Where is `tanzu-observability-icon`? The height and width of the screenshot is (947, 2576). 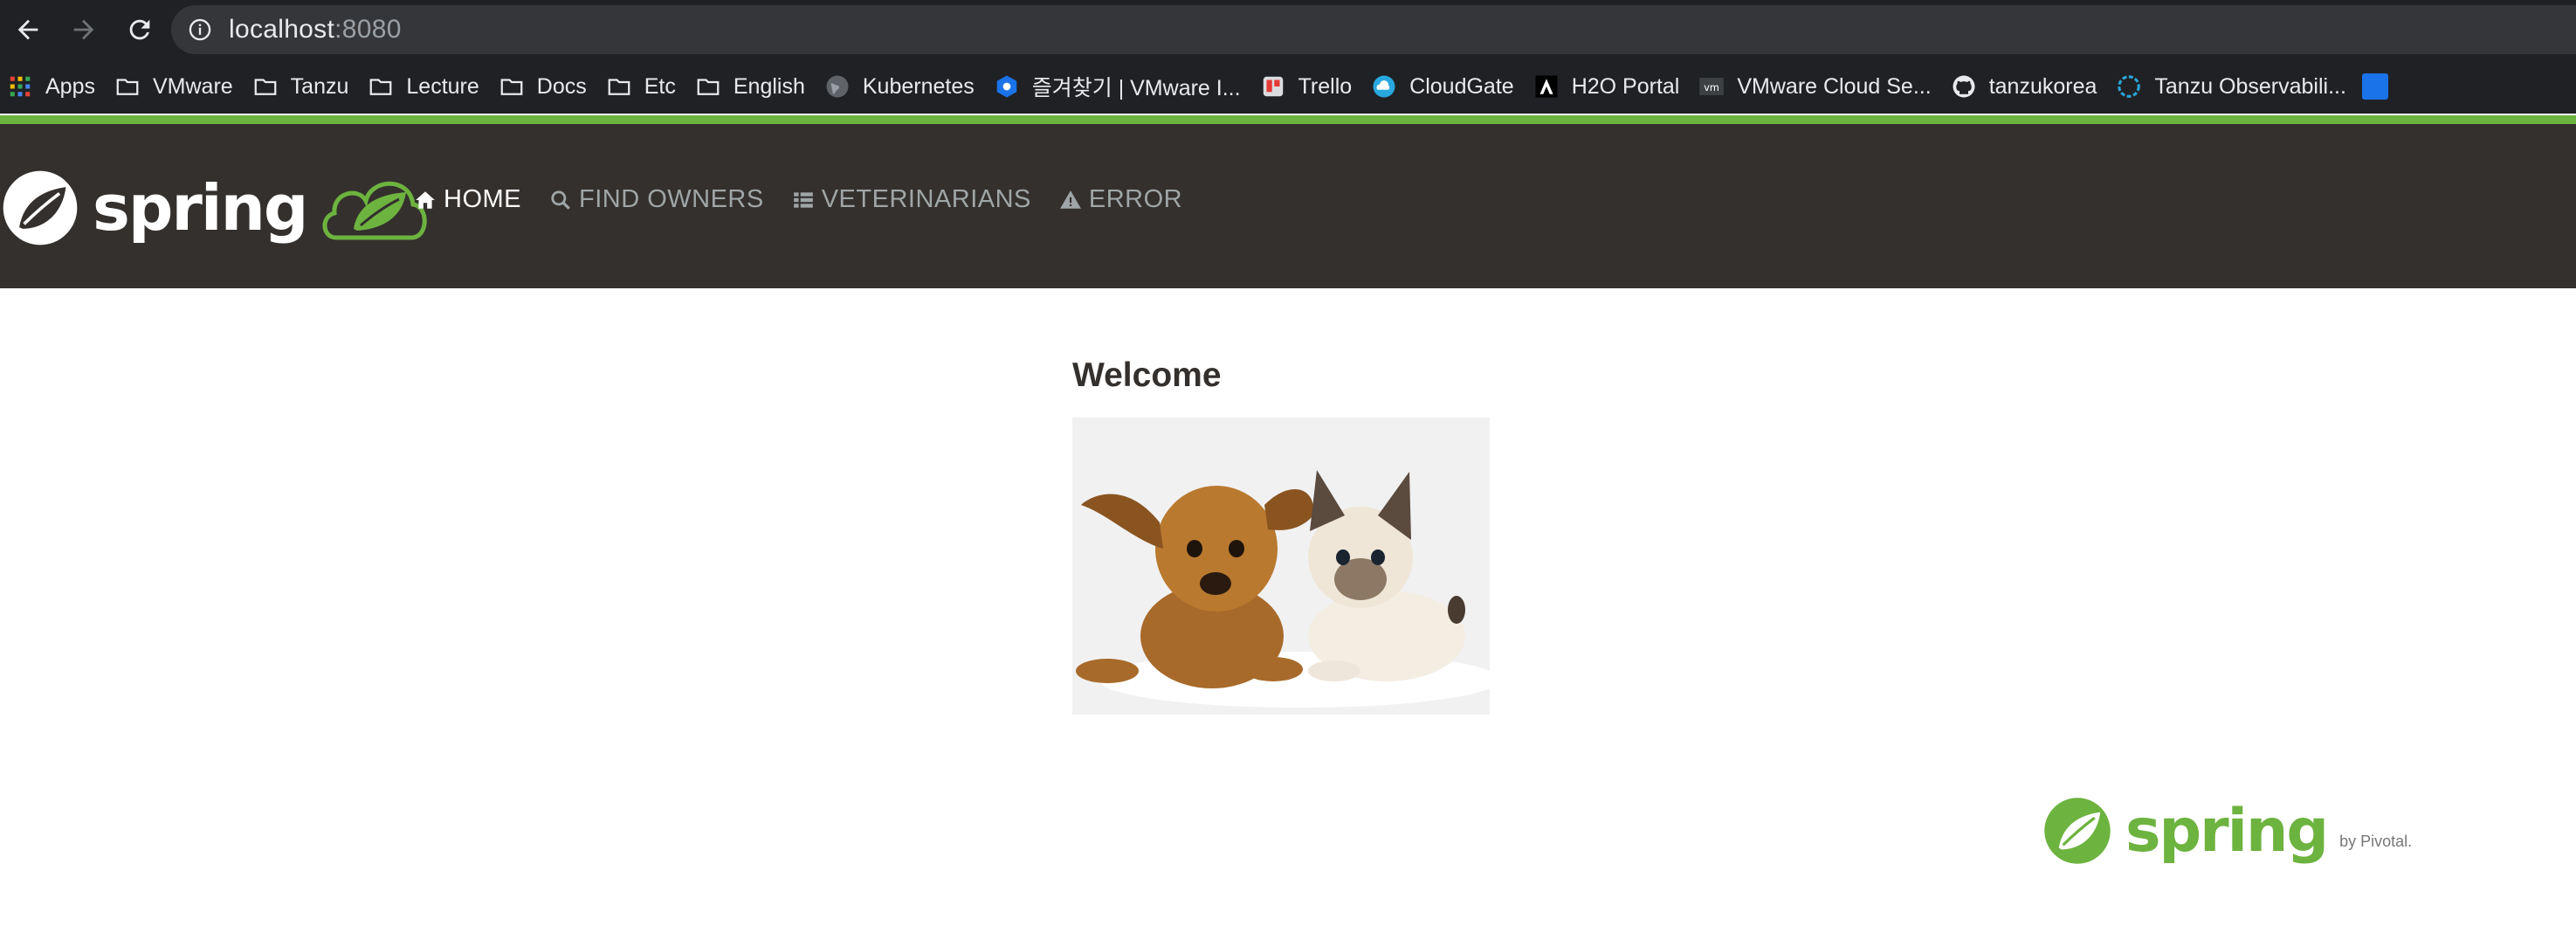
tanzu-observability-icon is located at coordinates (2129, 87).